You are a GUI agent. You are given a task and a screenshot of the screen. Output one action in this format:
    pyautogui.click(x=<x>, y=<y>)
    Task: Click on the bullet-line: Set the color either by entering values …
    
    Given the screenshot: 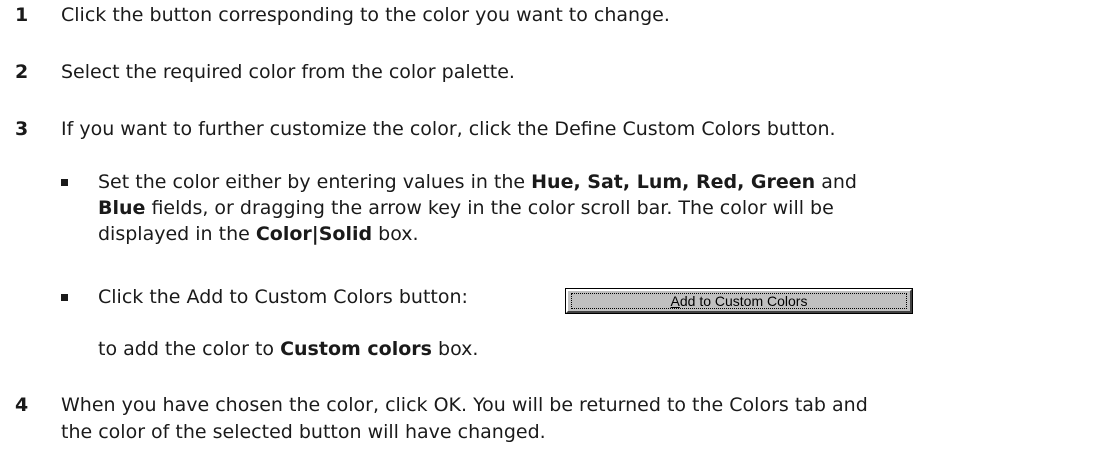 What is the action you would take?
    pyautogui.click(x=579, y=182)
    